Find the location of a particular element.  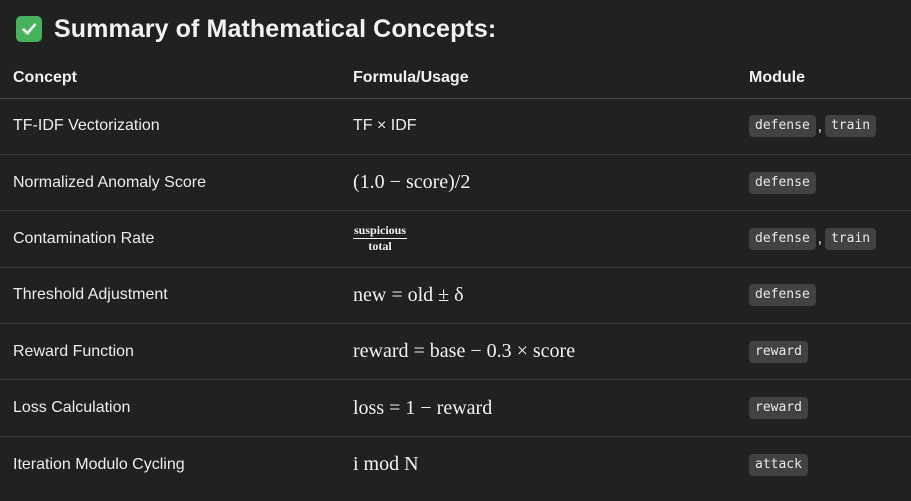

formula-cell: (1.0 − score)/2 is located at coordinates (544, 183).